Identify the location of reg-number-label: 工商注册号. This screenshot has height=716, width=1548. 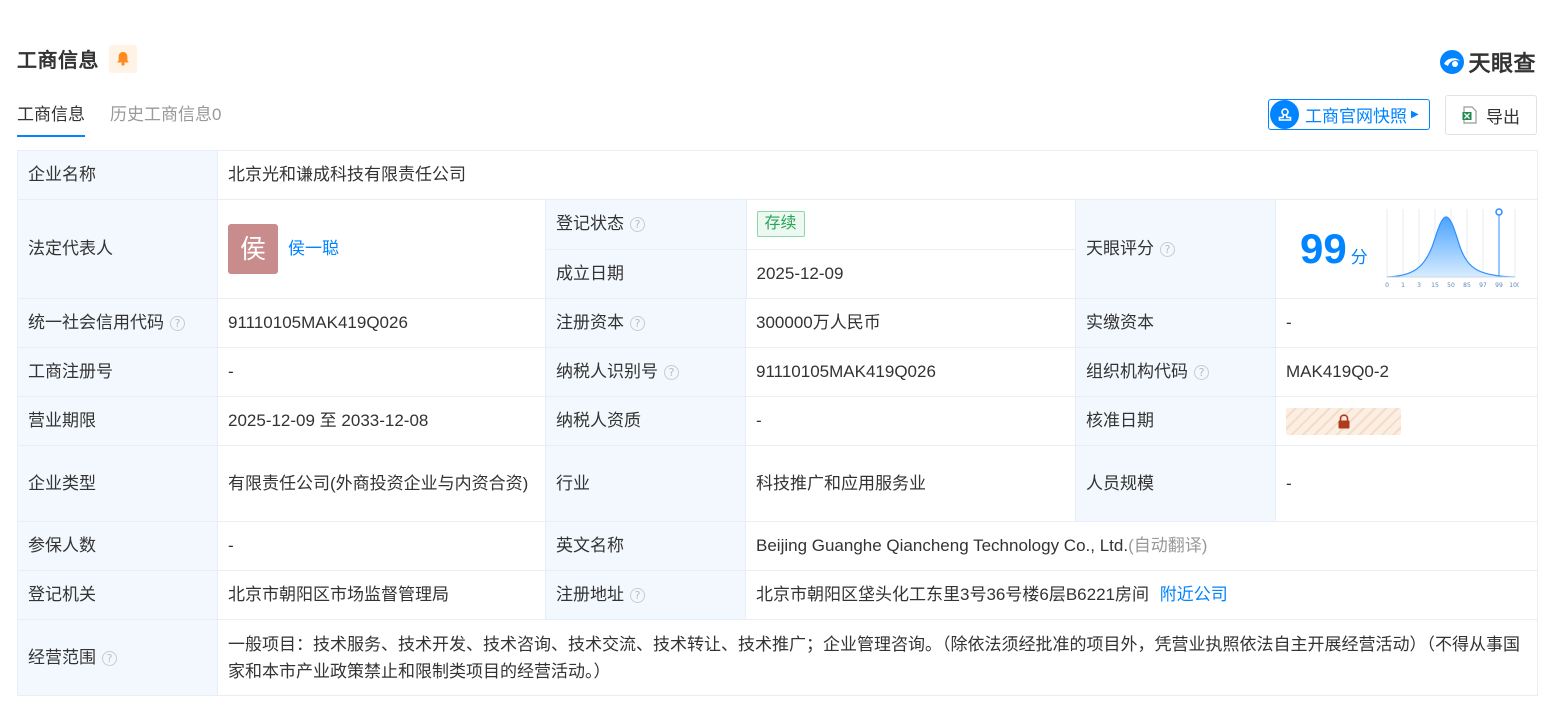
(117, 372).